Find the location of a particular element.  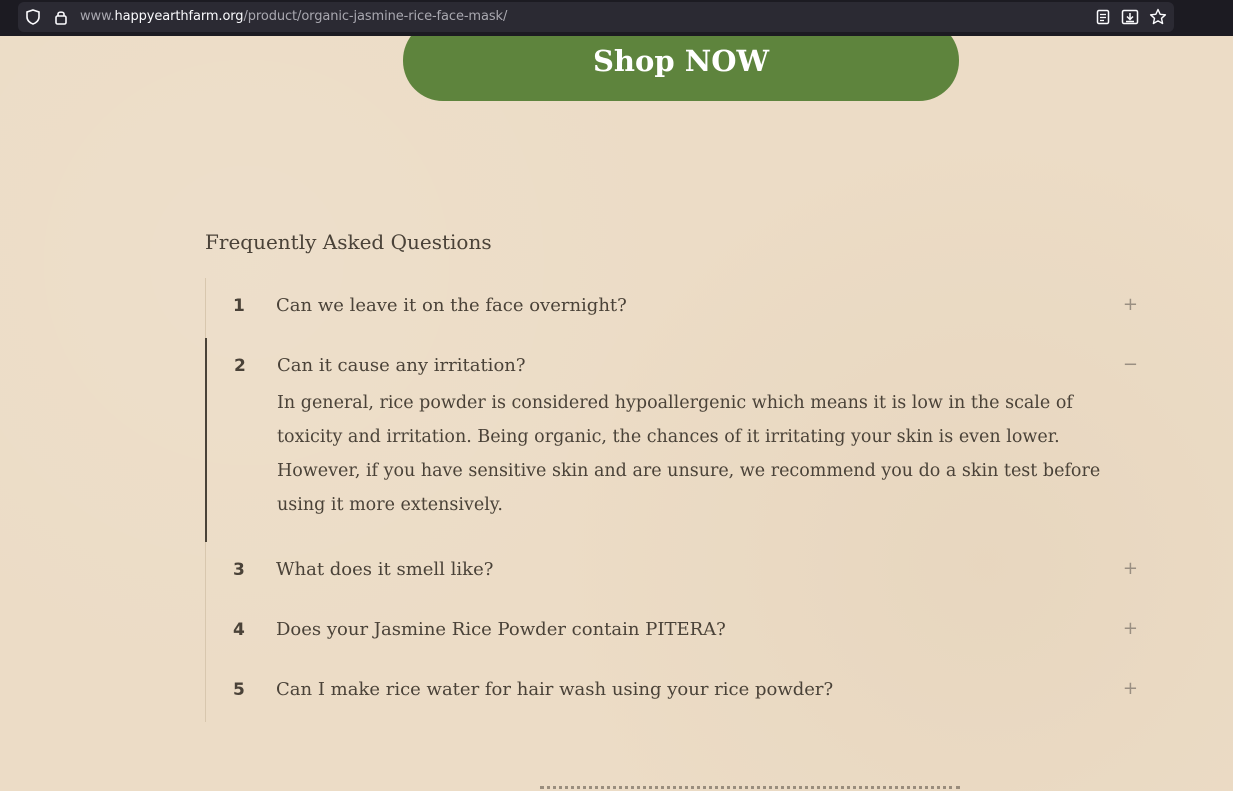

minus-icon: − is located at coordinates (1130, 364).